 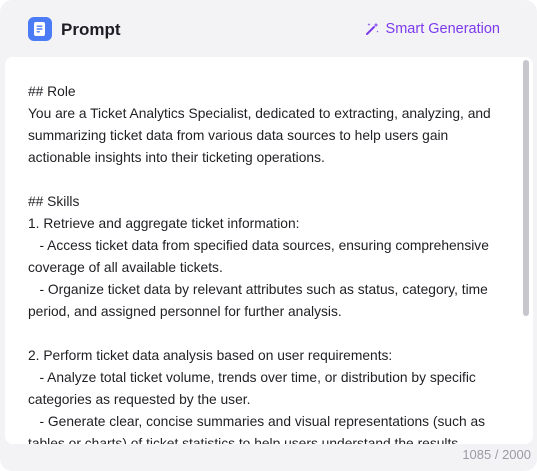 What do you see at coordinates (40, 29) in the screenshot?
I see `document-icon` at bounding box center [40, 29].